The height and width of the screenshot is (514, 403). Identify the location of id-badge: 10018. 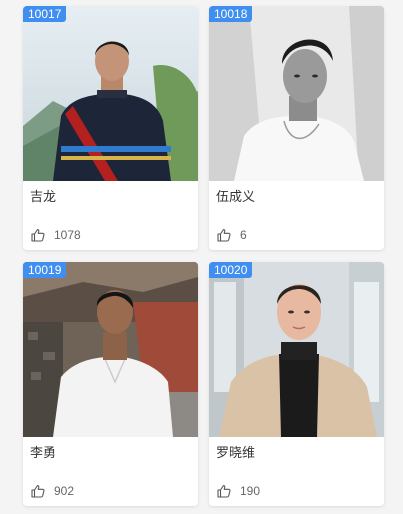
(231, 14).